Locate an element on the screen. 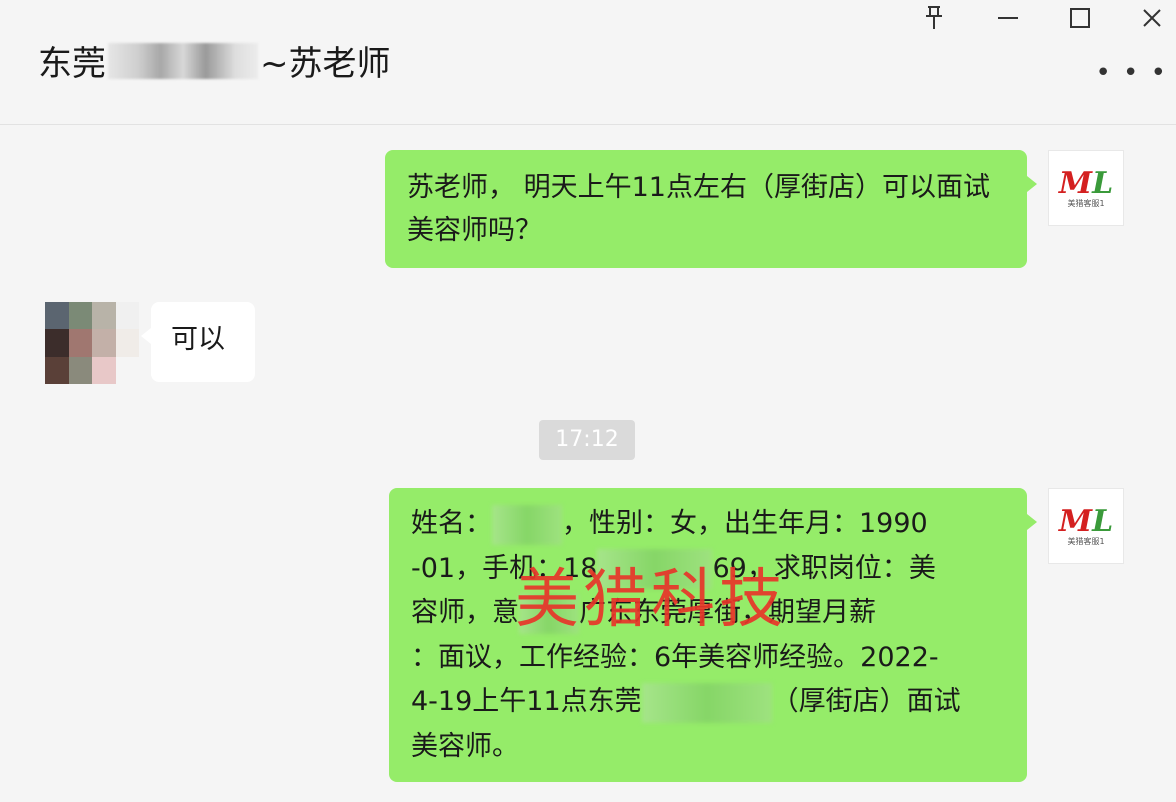 The image size is (1176, 802). minimize-icon is located at coordinates (1008, 18).